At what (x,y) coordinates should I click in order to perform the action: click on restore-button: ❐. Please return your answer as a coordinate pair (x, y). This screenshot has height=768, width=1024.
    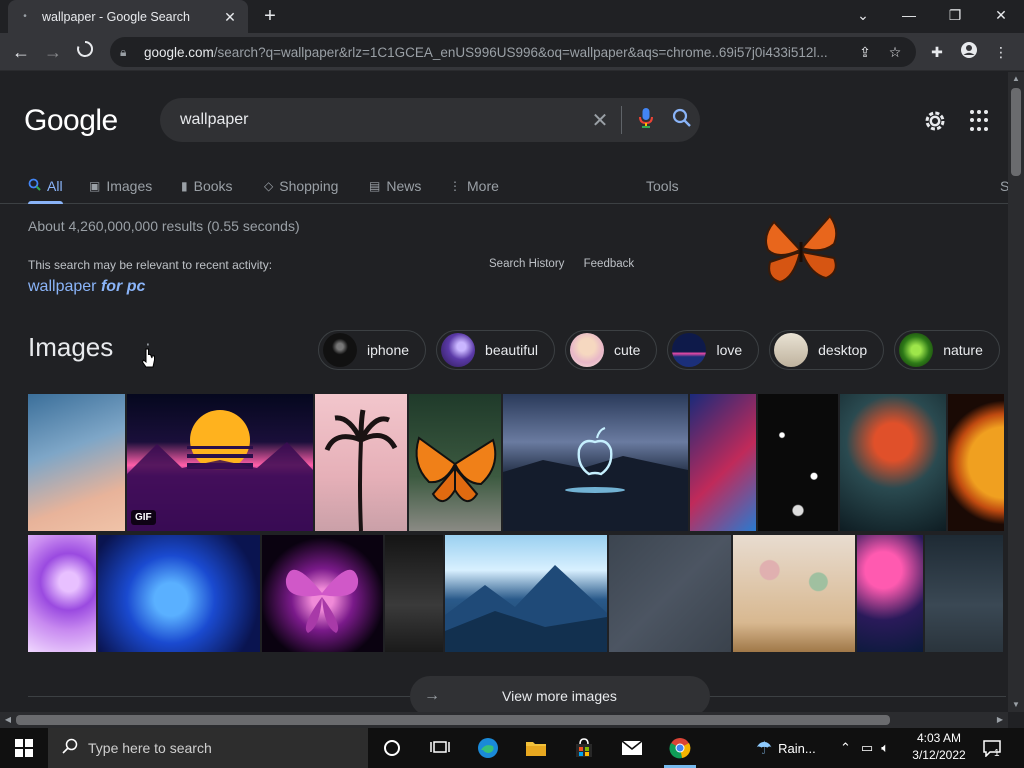
    Looking at the image, I should click on (955, 16).